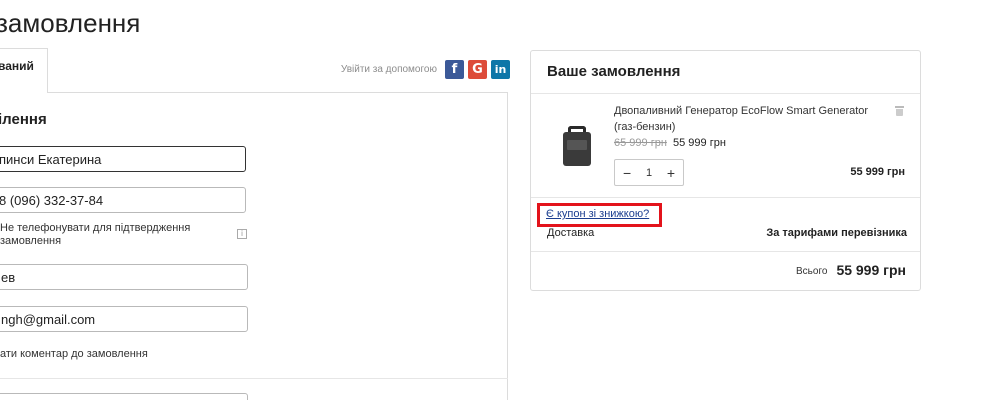  What do you see at coordinates (614, 71) in the screenshot?
I see `order-title: Ваше замовлення` at bounding box center [614, 71].